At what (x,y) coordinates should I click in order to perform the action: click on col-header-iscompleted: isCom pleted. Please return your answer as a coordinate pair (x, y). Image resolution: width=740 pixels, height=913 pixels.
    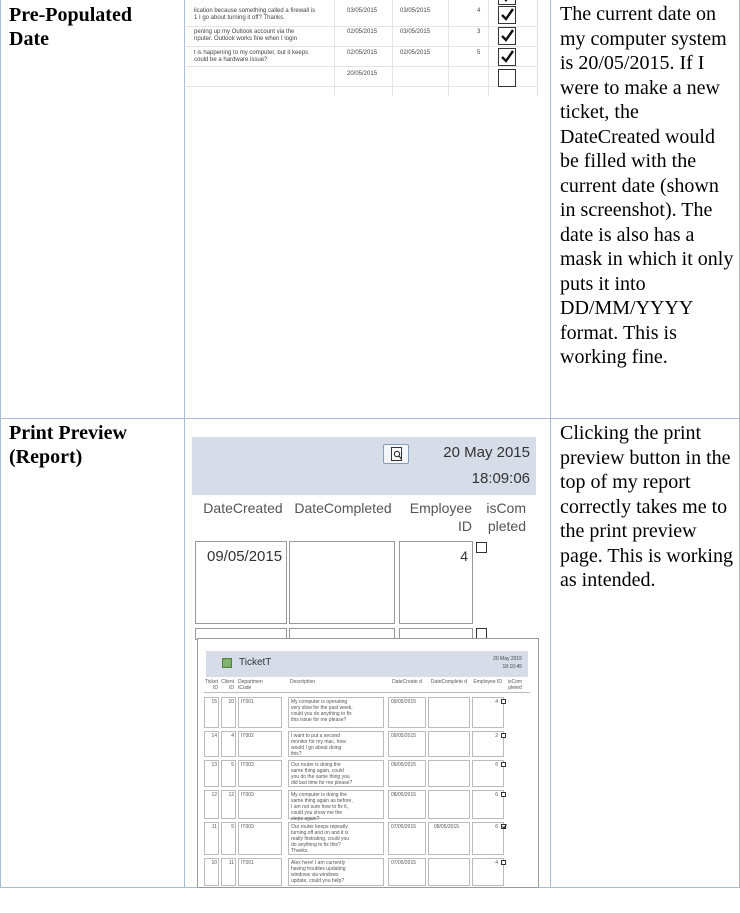
    Looking at the image, I should click on (501, 517).